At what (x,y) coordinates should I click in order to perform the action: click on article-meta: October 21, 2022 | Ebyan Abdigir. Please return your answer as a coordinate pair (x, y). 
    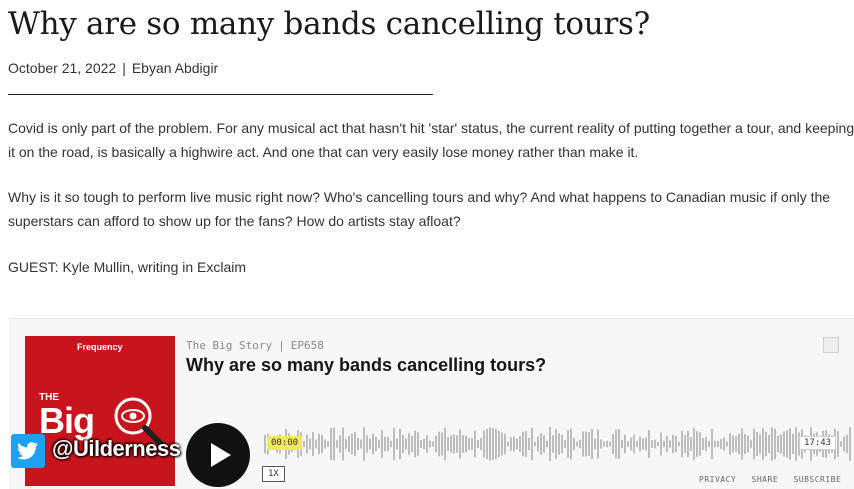
    Looking at the image, I should click on (113, 68).